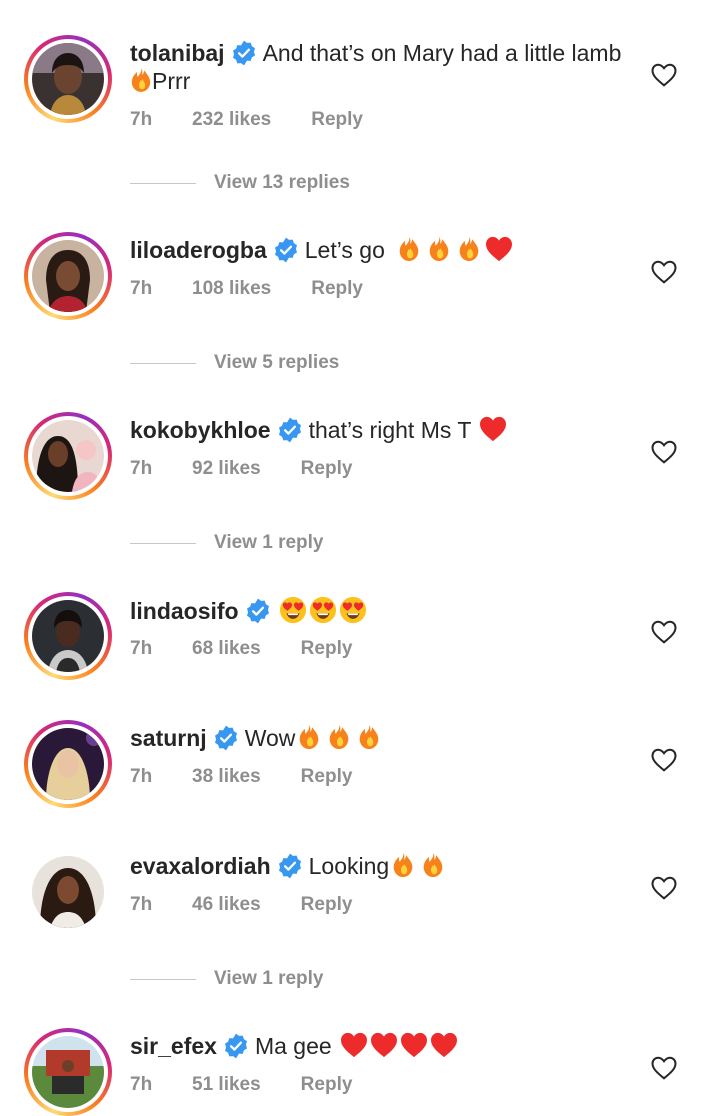 The height and width of the screenshot is (1116, 720). Describe the element at coordinates (282, 182) in the screenshot. I see `view-replies-label: View 13 replies` at that location.